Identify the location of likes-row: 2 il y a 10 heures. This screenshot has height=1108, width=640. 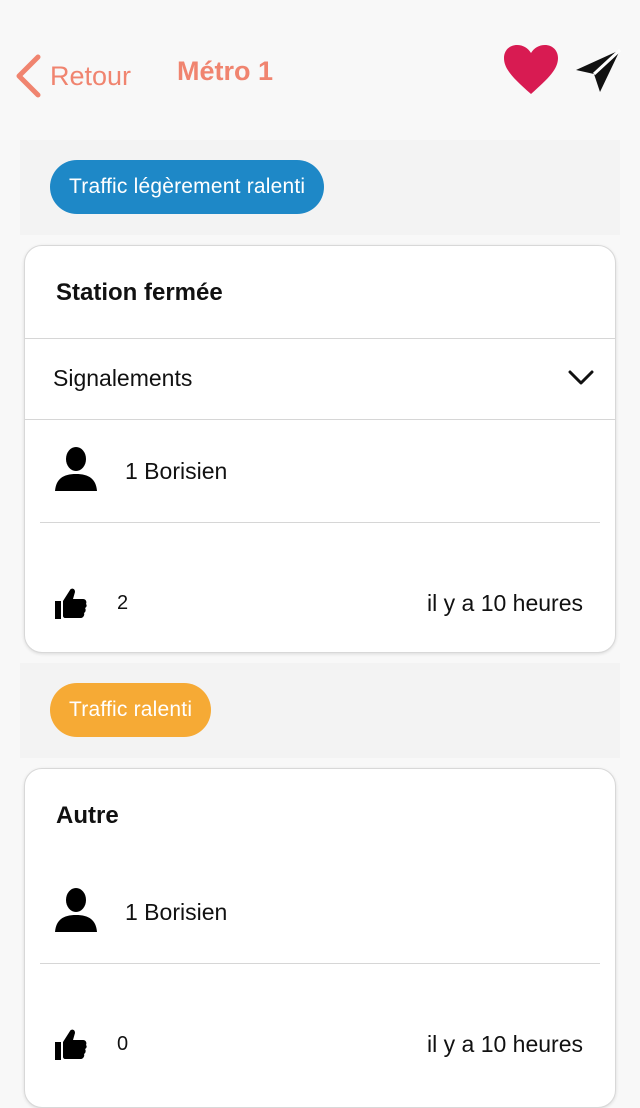
(320, 608).